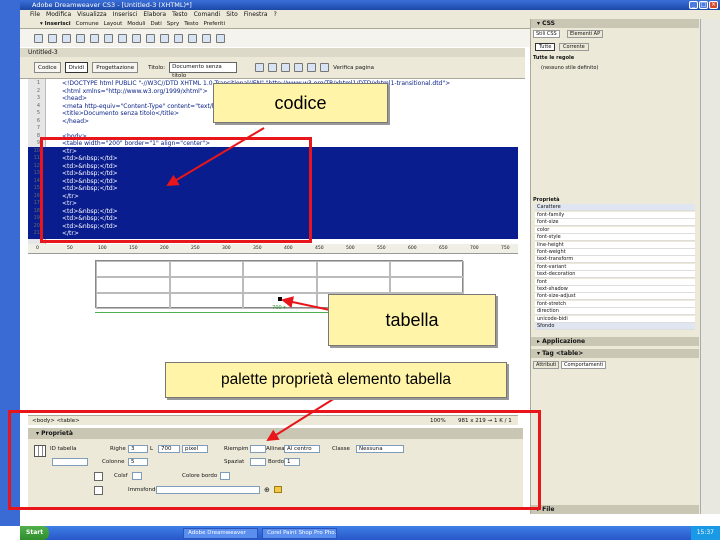 Image resolution: width=720 pixels, height=540 pixels. Describe the element at coordinates (306, 303) in the screenshot. I see `arrow-to-table` at that location.